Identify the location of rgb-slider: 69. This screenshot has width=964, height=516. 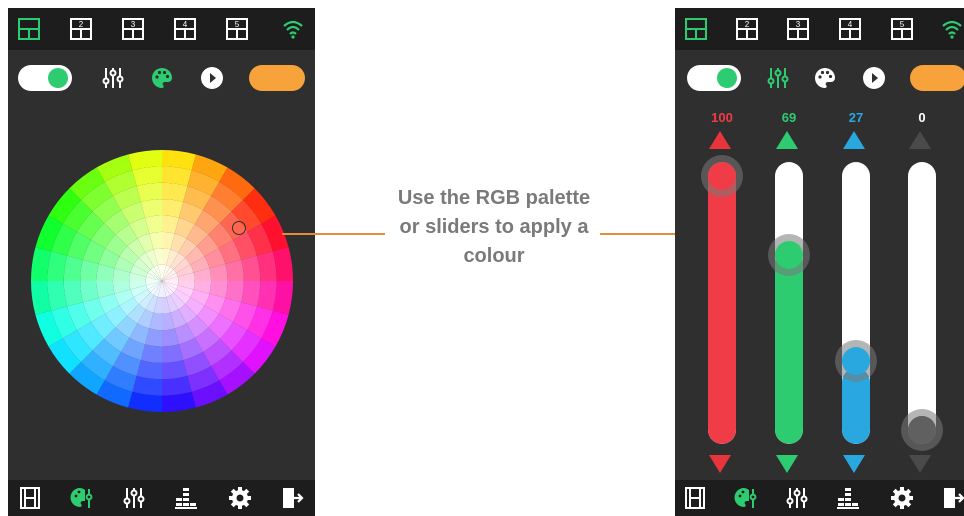
(789, 243).